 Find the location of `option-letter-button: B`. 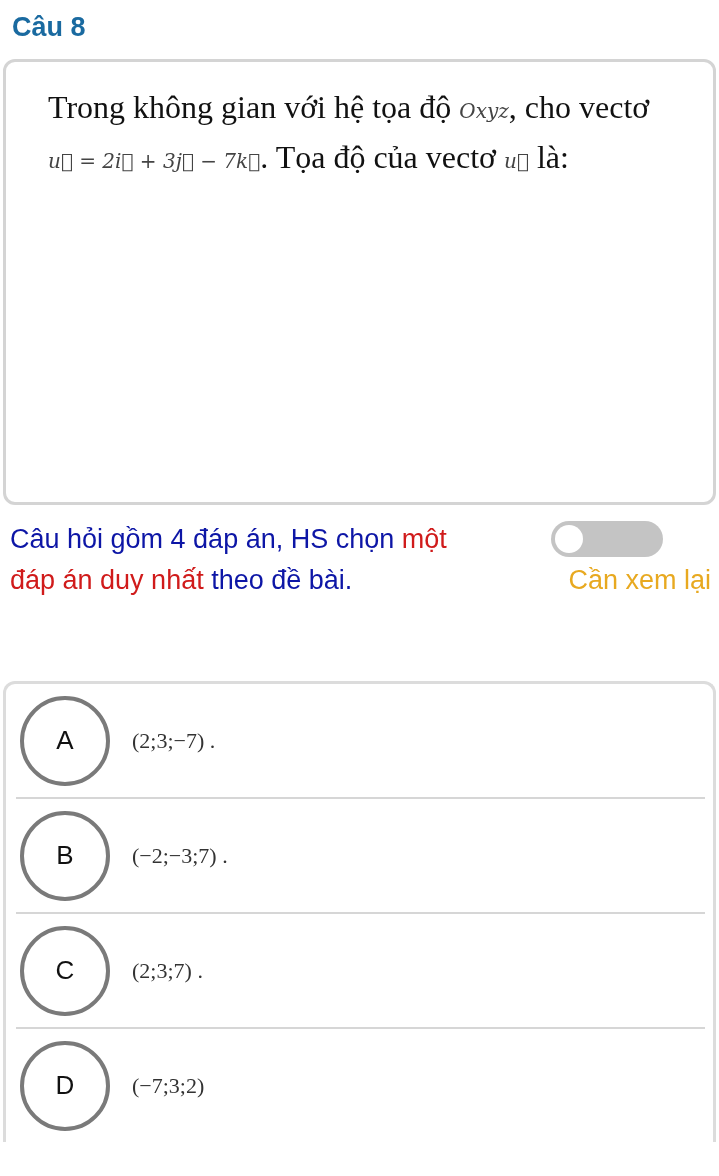

option-letter-button: B is located at coordinates (65, 855).